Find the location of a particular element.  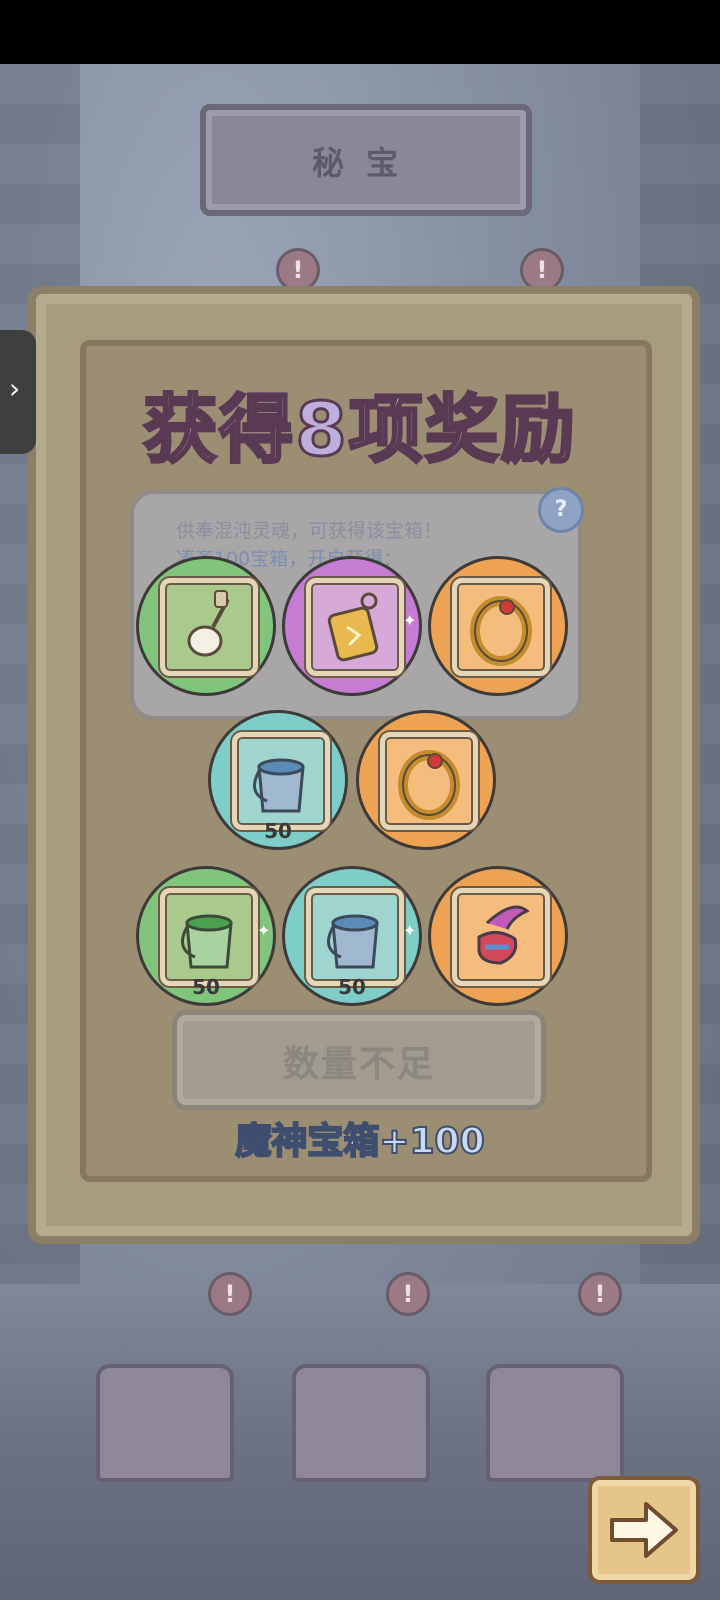

insufficient-button: 数量不足 is located at coordinates (359, 1060).